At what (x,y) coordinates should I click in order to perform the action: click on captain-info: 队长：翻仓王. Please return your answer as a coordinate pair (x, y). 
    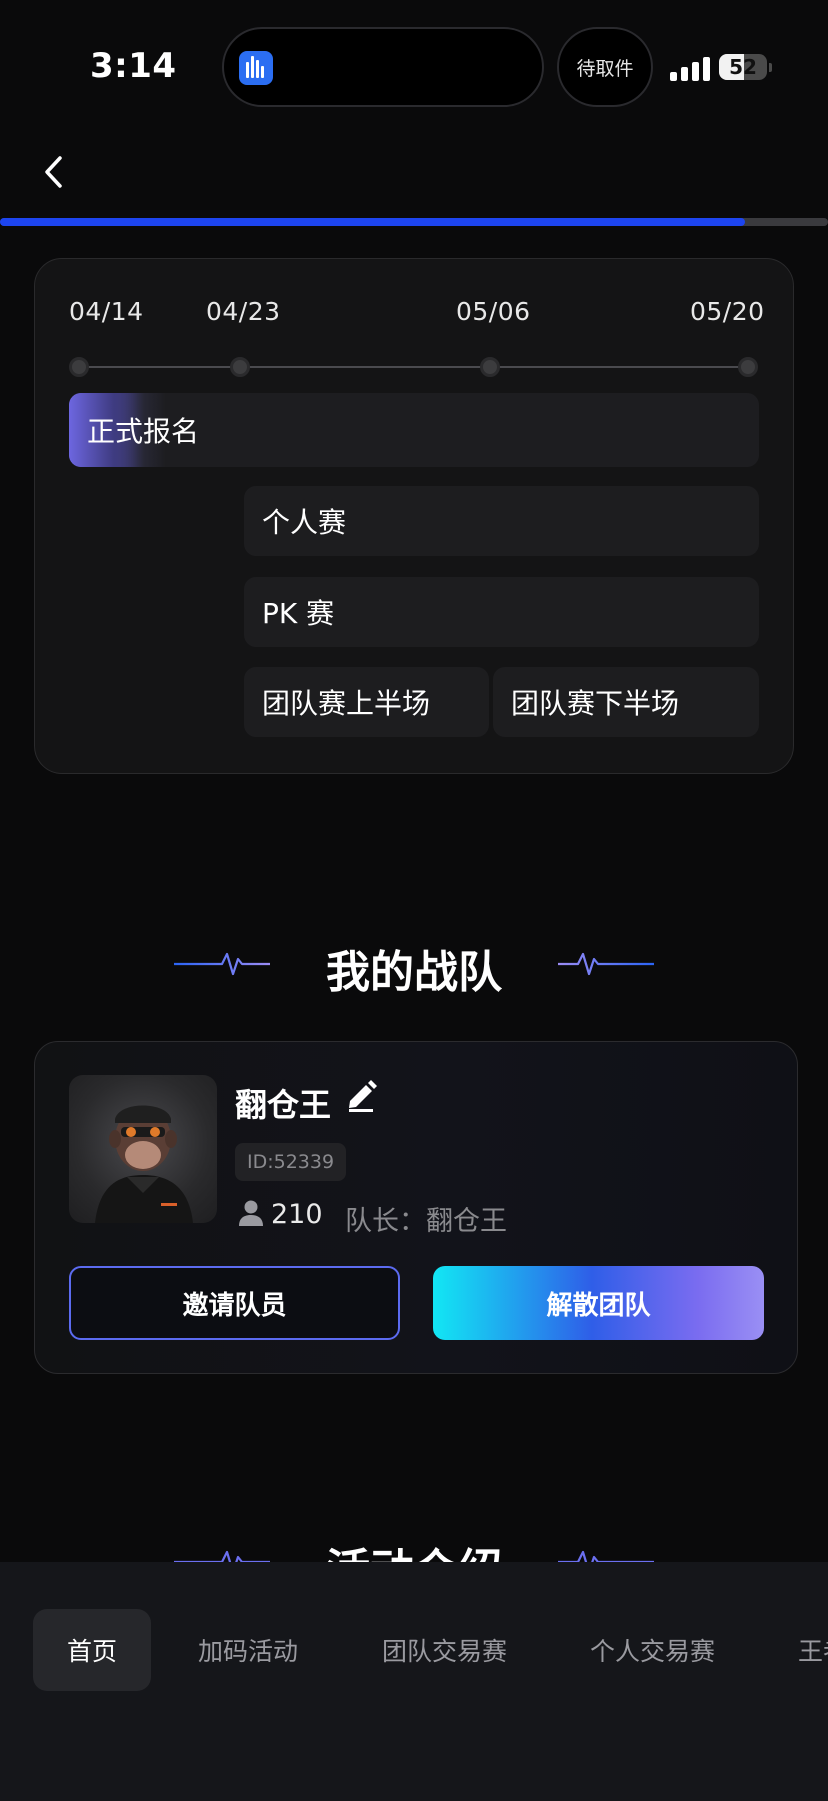
    Looking at the image, I should click on (426, 1218).